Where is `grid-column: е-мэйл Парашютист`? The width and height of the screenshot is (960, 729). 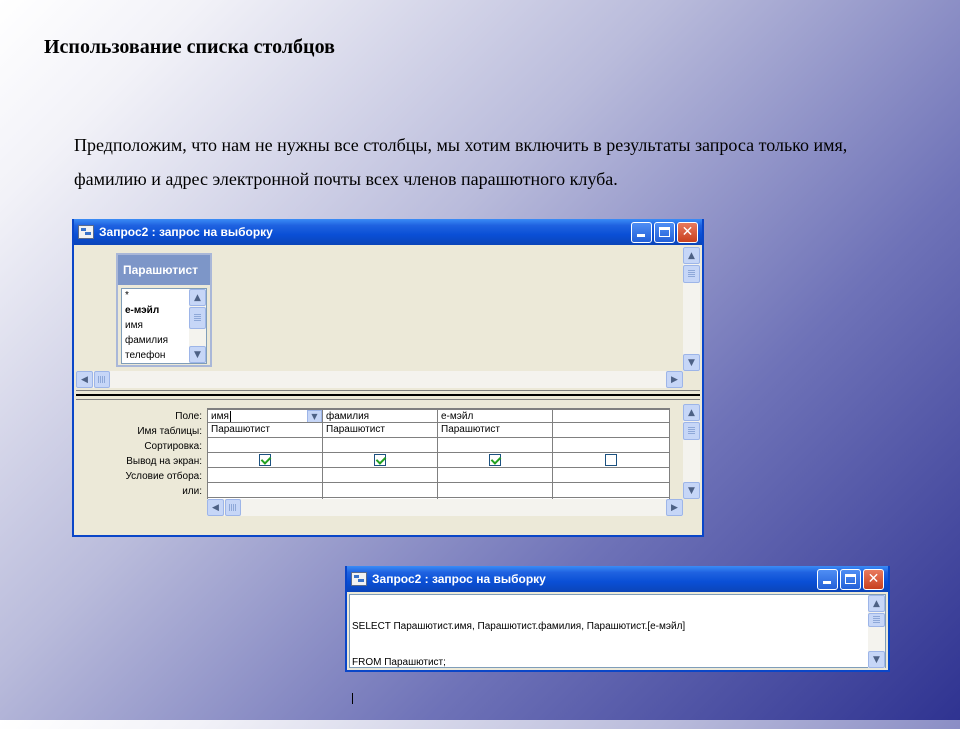 grid-column: е-мэйл Парашютист is located at coordinates (495, 453).